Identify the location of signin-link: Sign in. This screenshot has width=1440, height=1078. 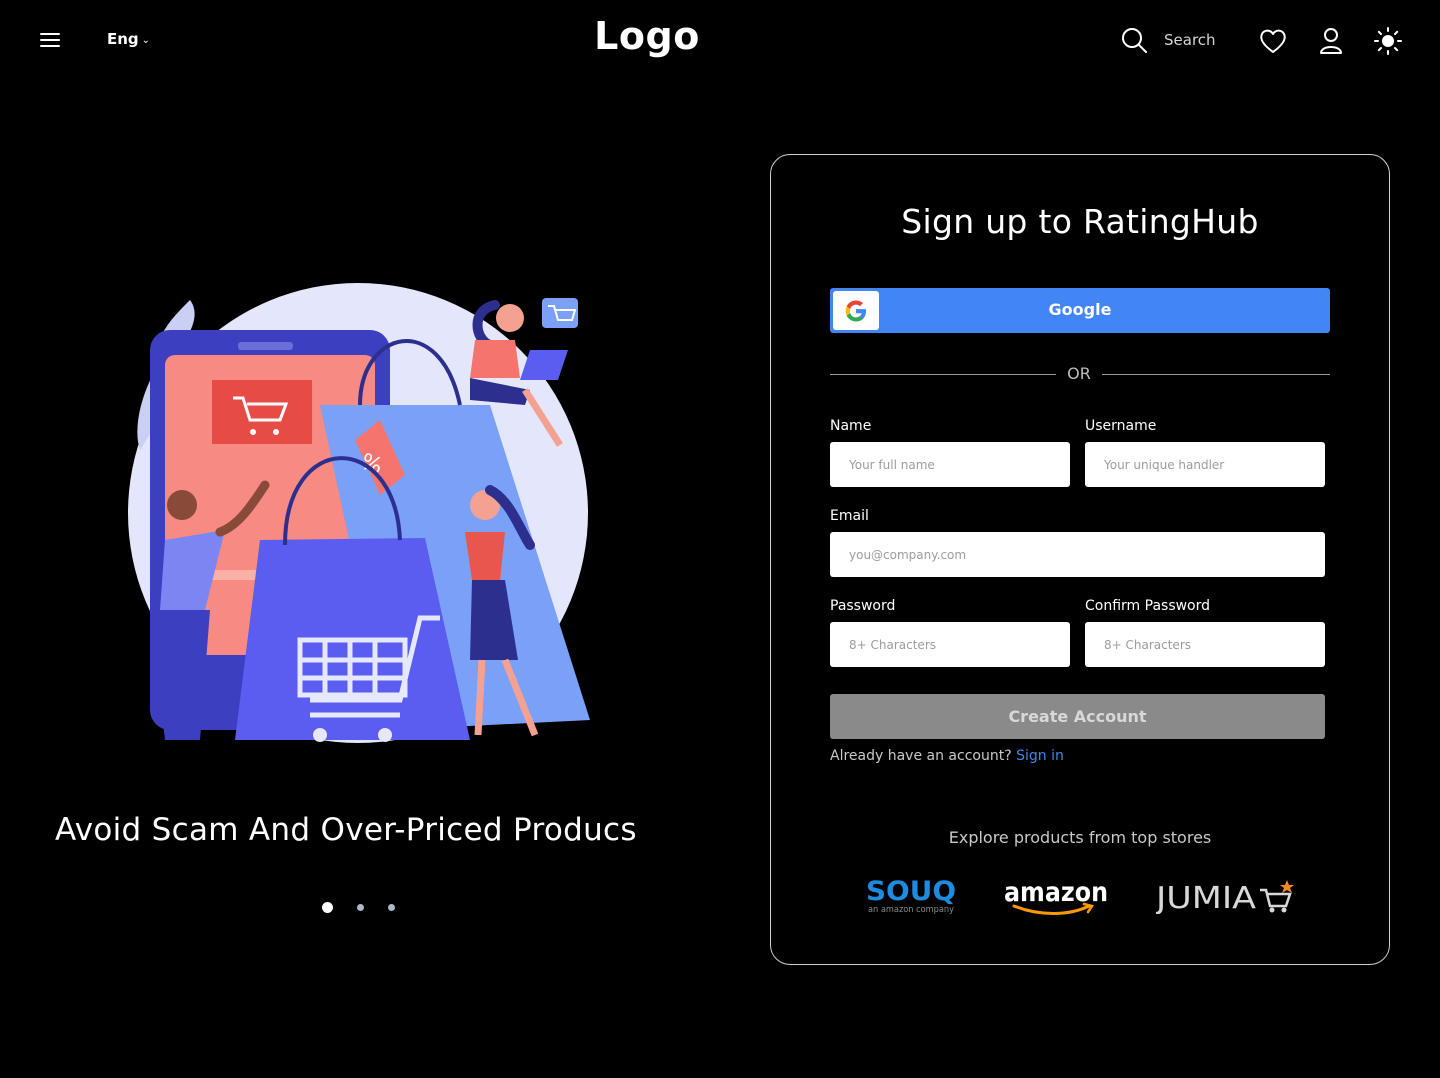
(1040, 756).